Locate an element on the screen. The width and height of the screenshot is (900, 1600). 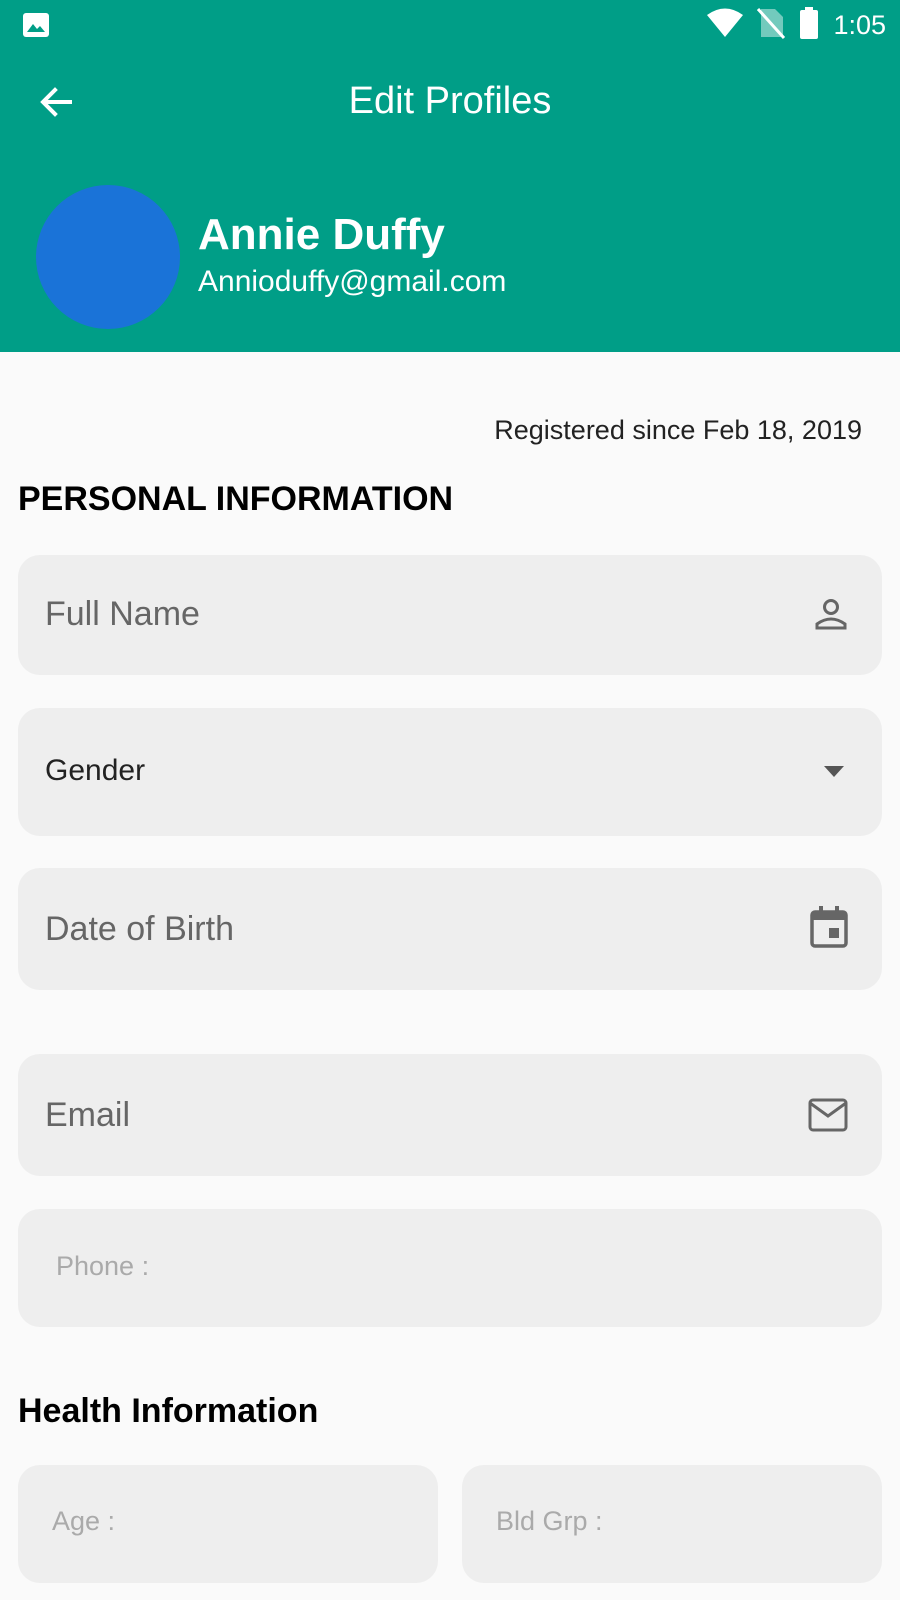
status-time: 1:05 is located at coordinates (859, 24).